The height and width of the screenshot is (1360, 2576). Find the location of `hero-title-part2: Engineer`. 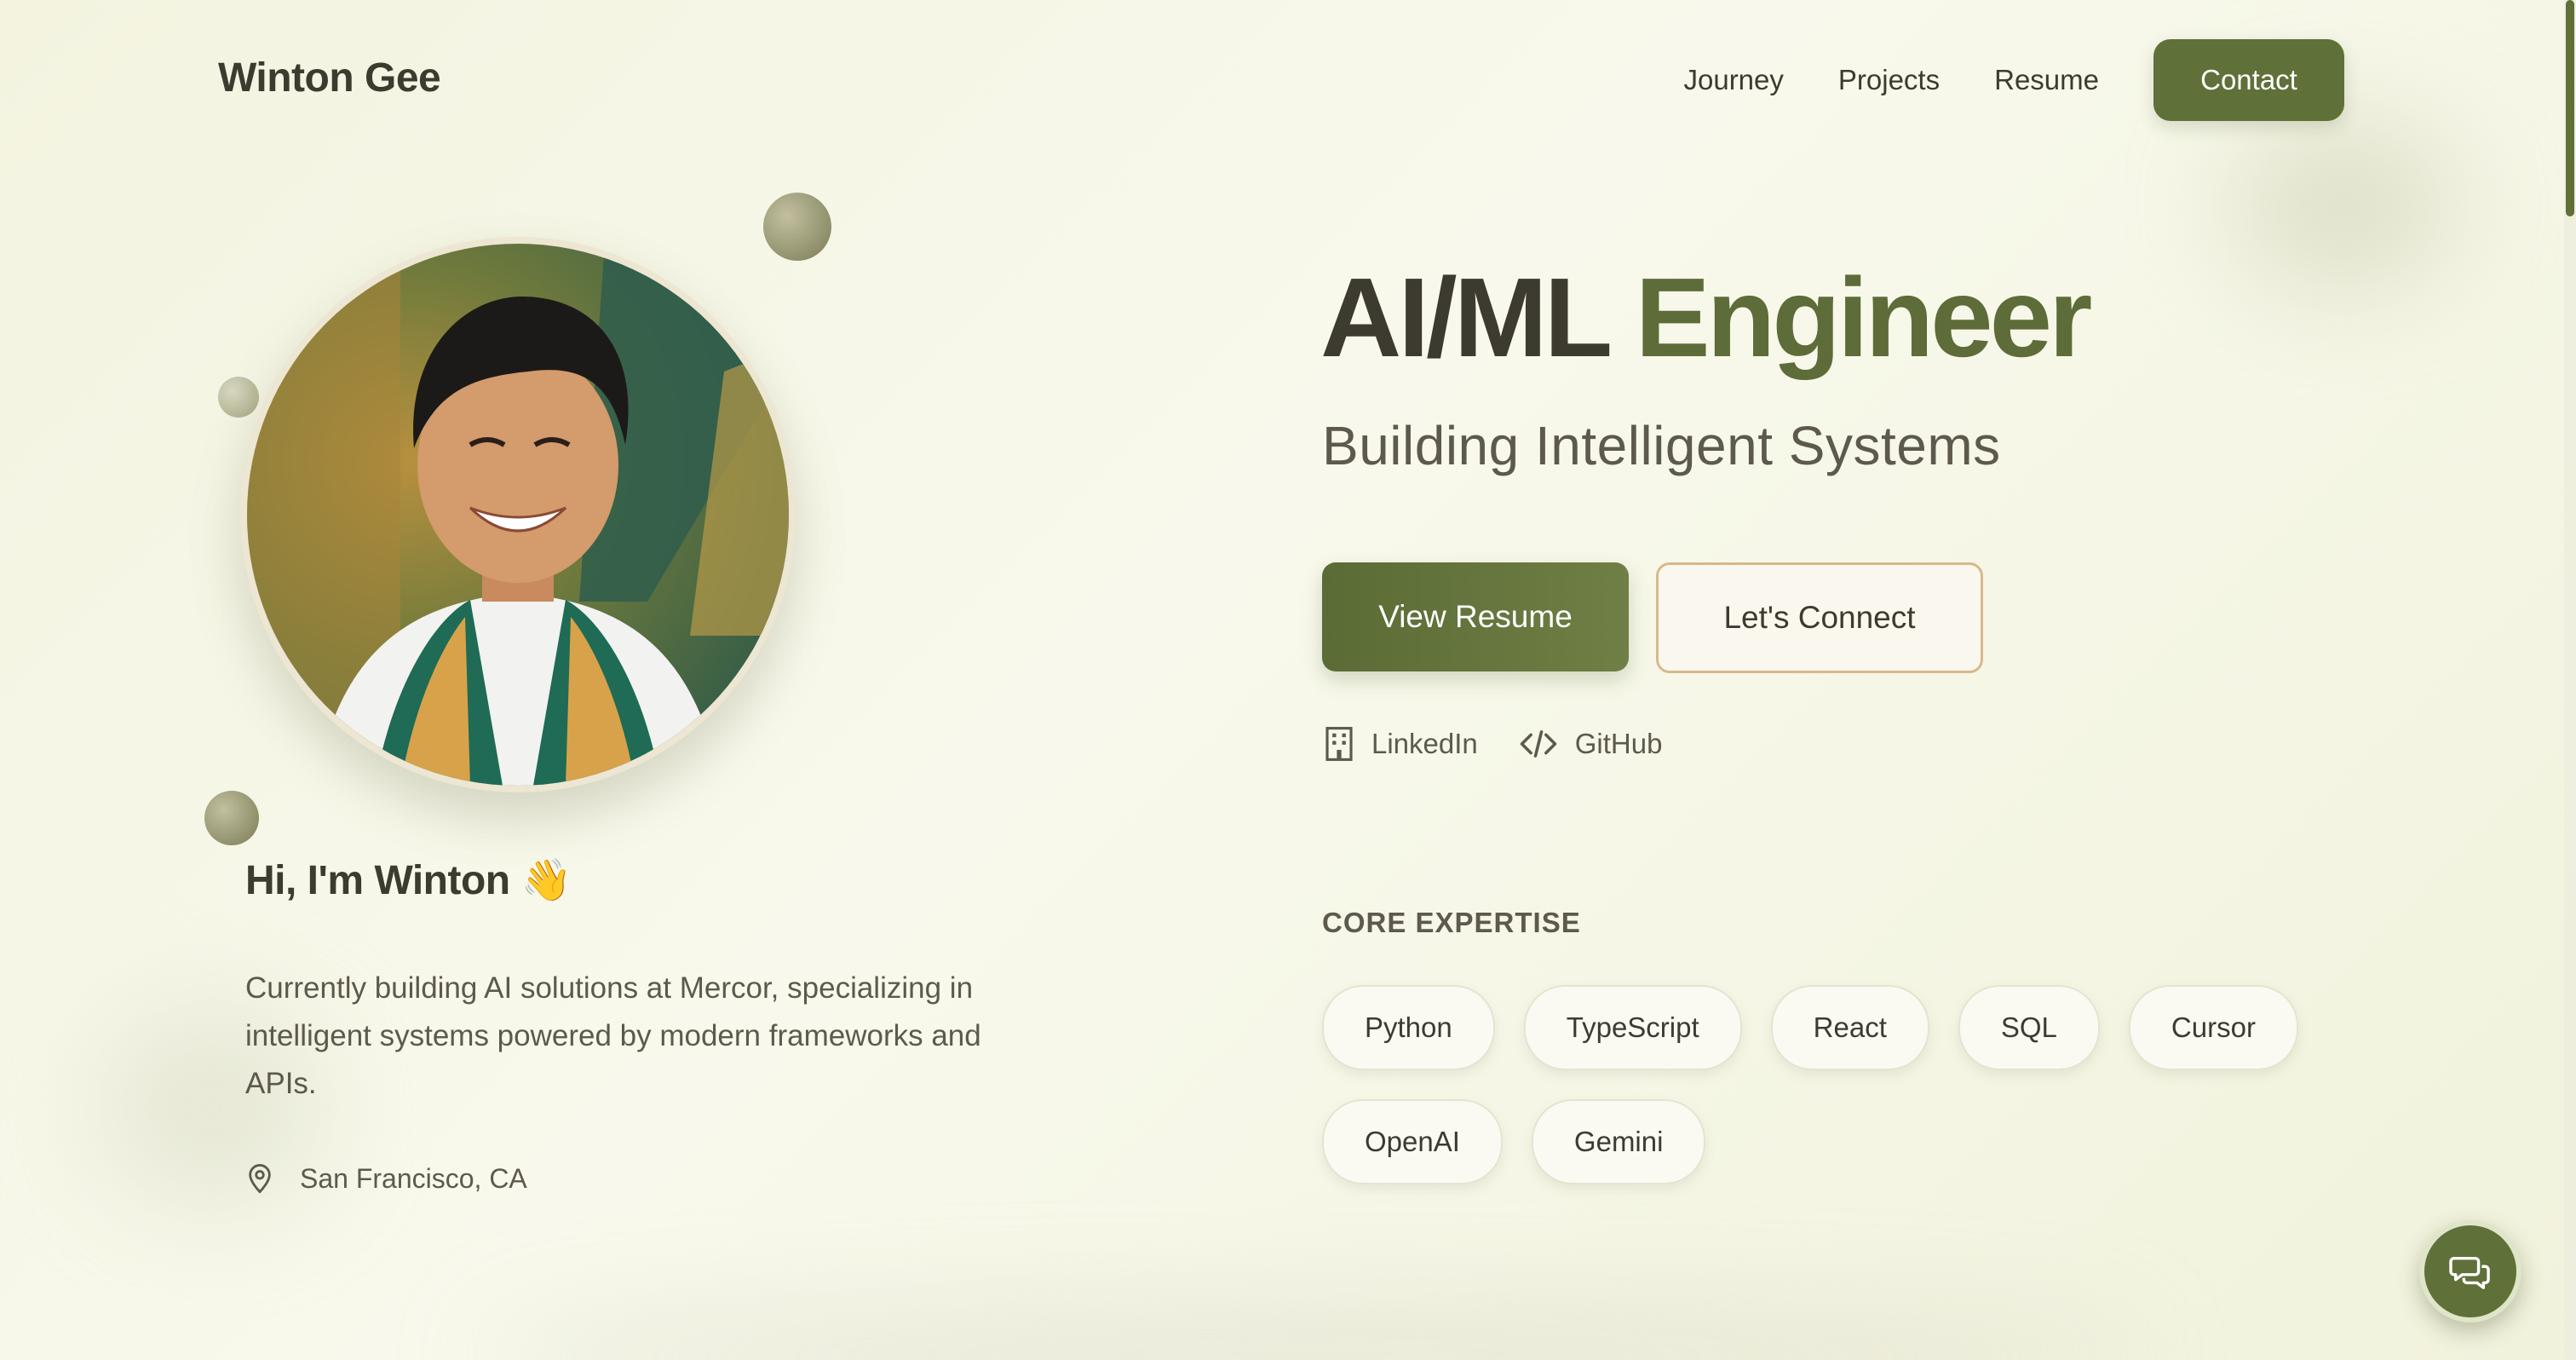

hero-title-part2: Engineer is located at coordinates (1864, 317).